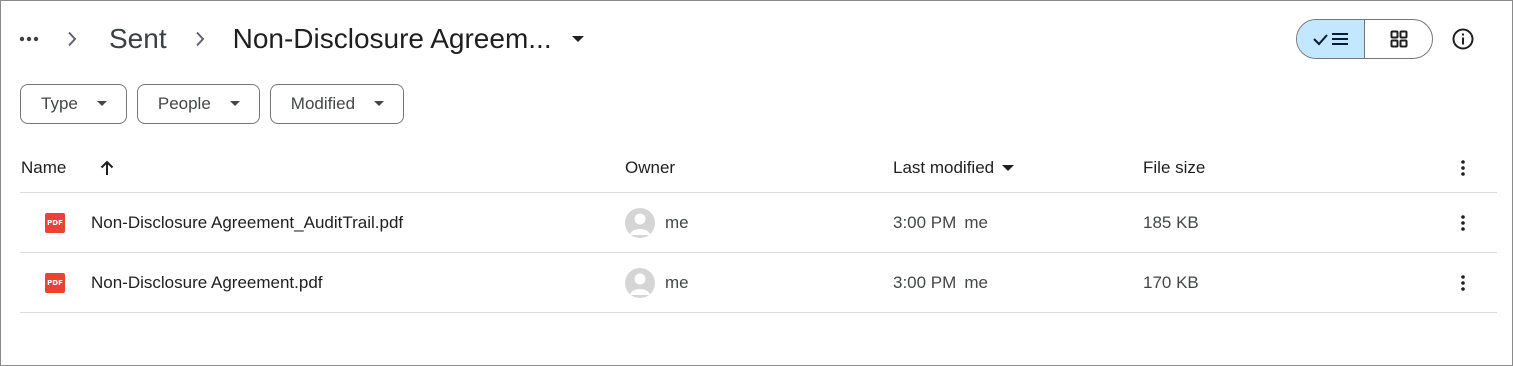 The width and height of the screenshot is (1513, 366). I want to click on list-view-button, so click(1331, 39).